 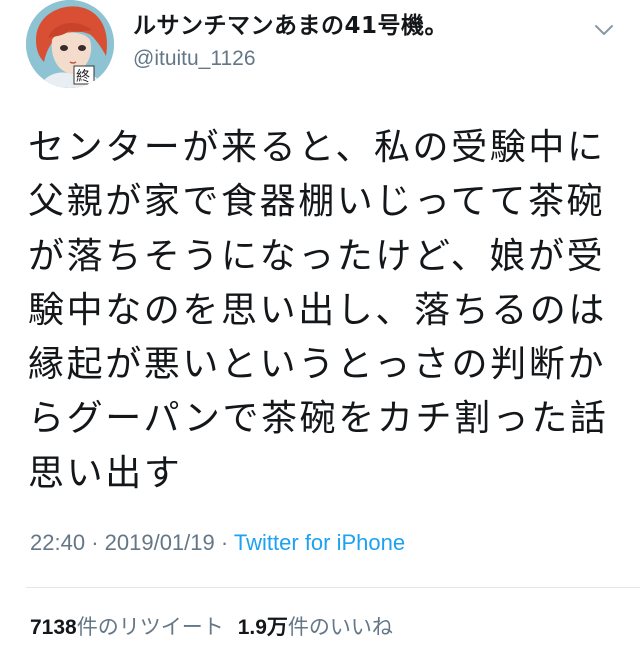 I want to click on divider, so click(x=333, y=587).